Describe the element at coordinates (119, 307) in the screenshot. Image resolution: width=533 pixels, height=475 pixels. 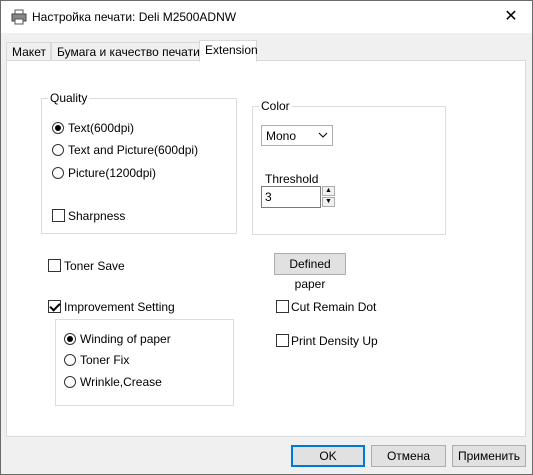
I see `improvement-setting-label: Improvement Setting` at that location.